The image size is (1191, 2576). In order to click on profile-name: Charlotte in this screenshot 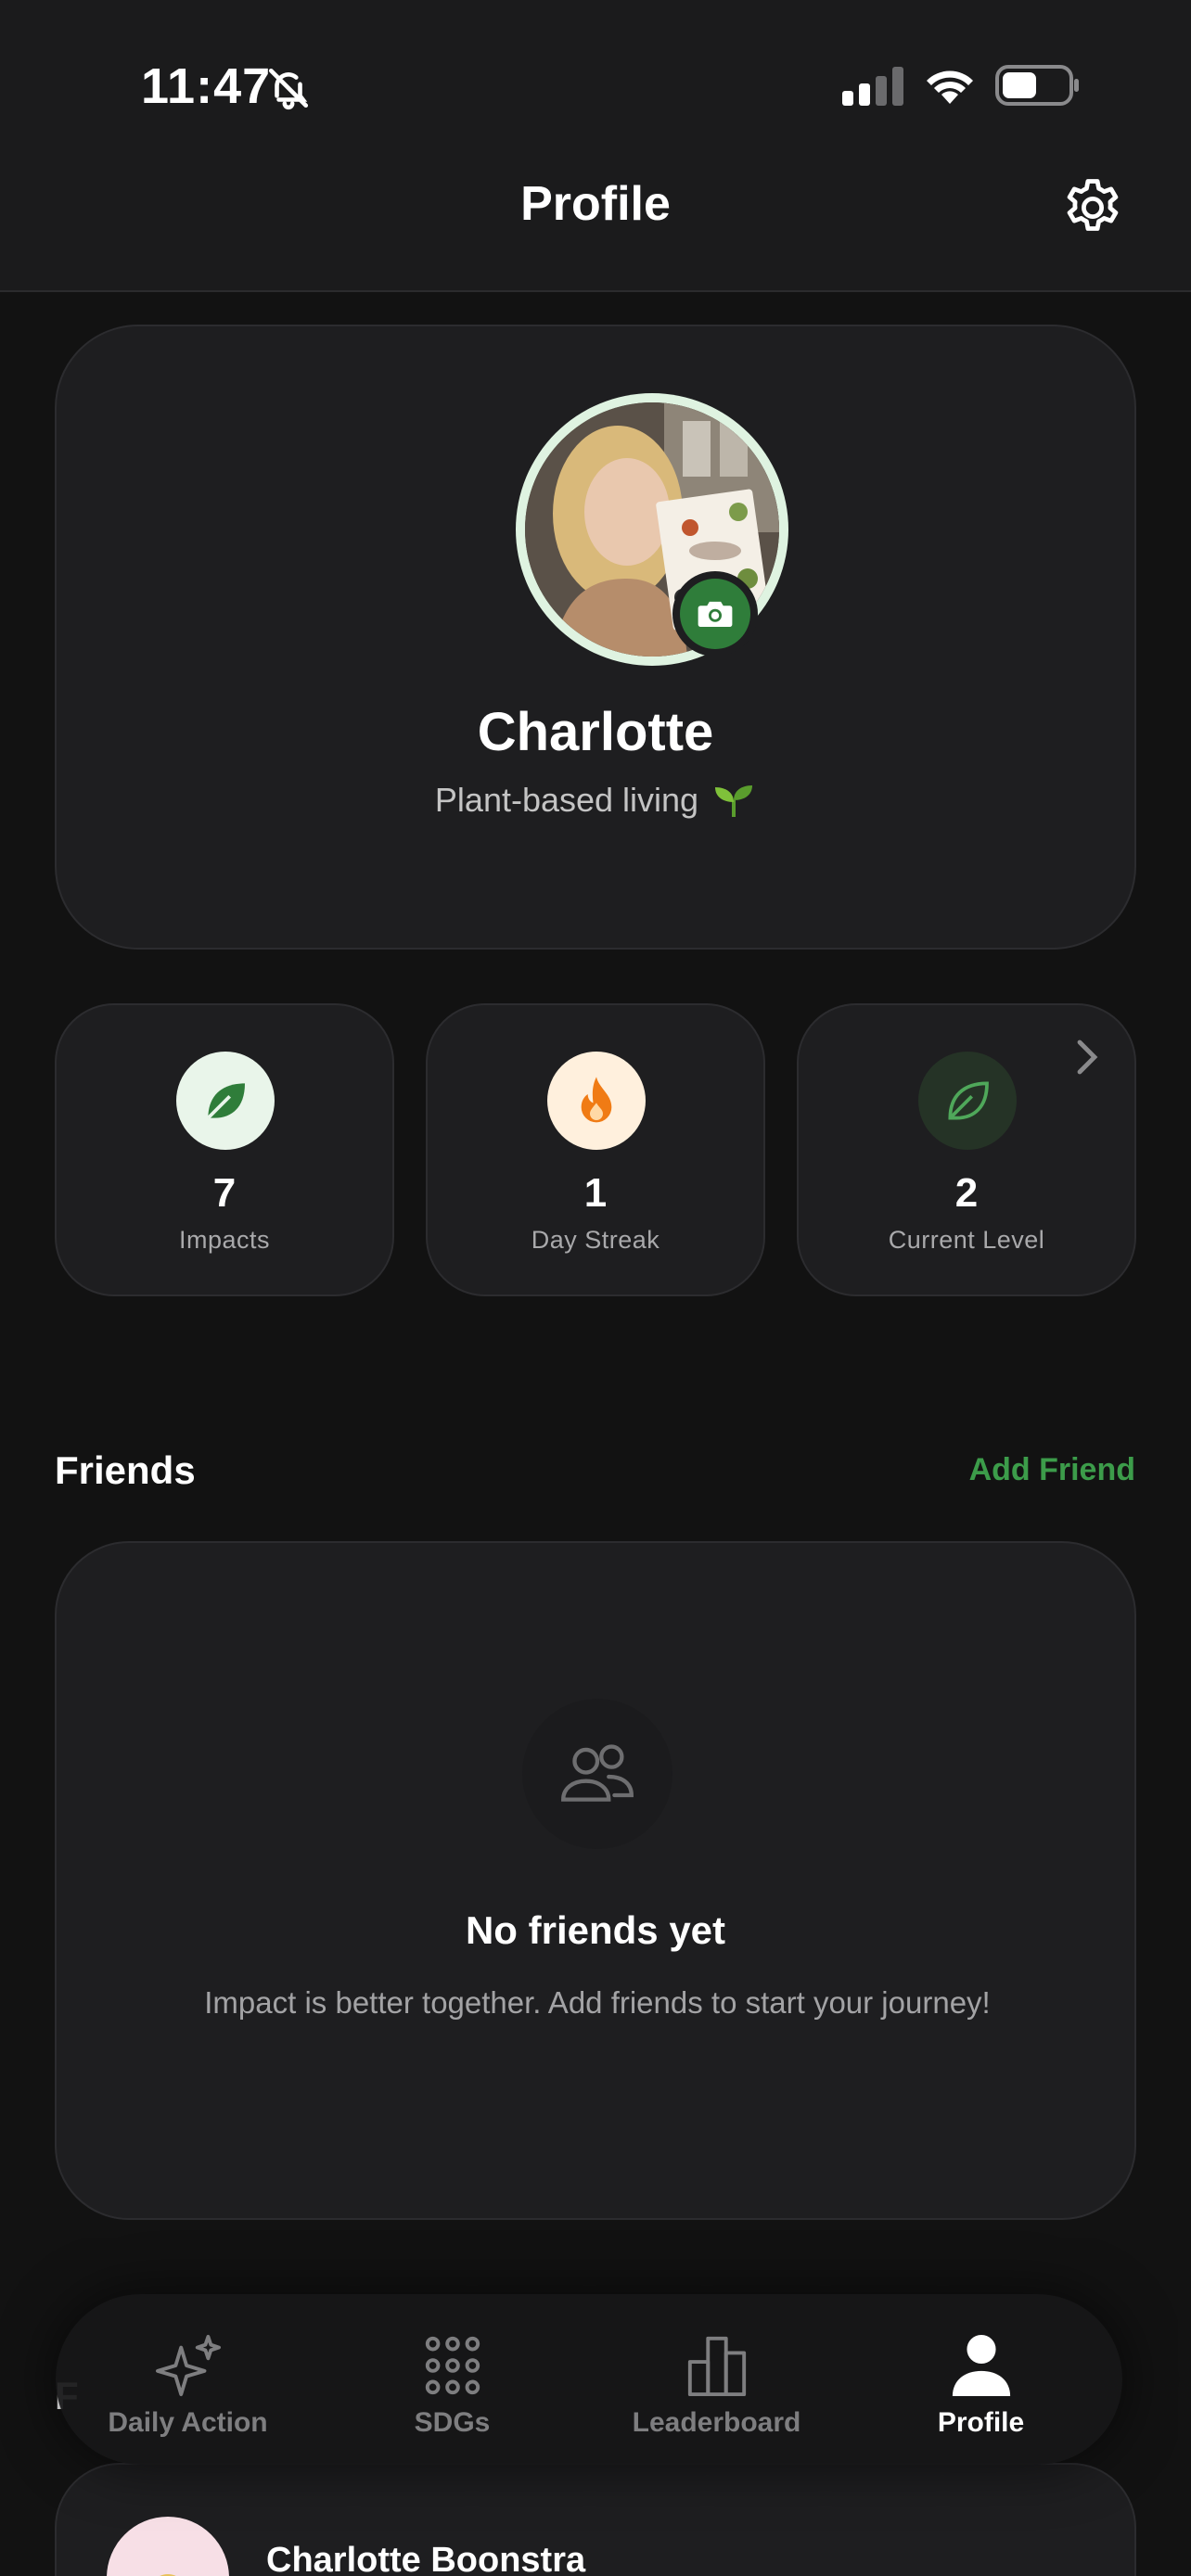, I will do `click(595, 732)`.